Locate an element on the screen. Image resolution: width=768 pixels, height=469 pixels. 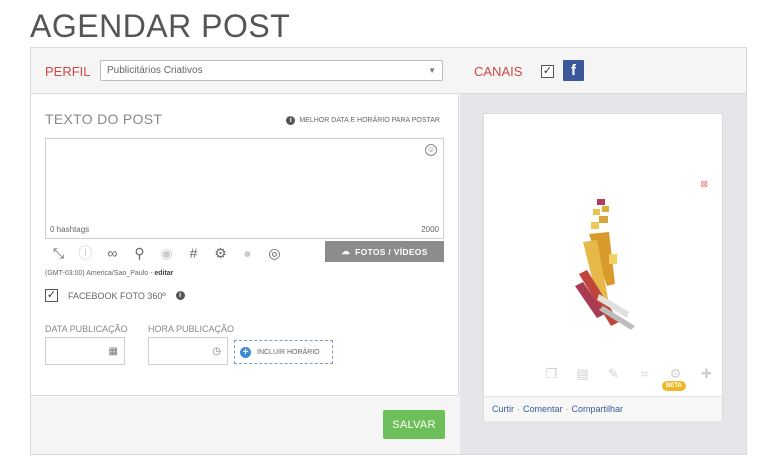
cloud-upload-icon: ☁ is located at coordinates (346, 251).